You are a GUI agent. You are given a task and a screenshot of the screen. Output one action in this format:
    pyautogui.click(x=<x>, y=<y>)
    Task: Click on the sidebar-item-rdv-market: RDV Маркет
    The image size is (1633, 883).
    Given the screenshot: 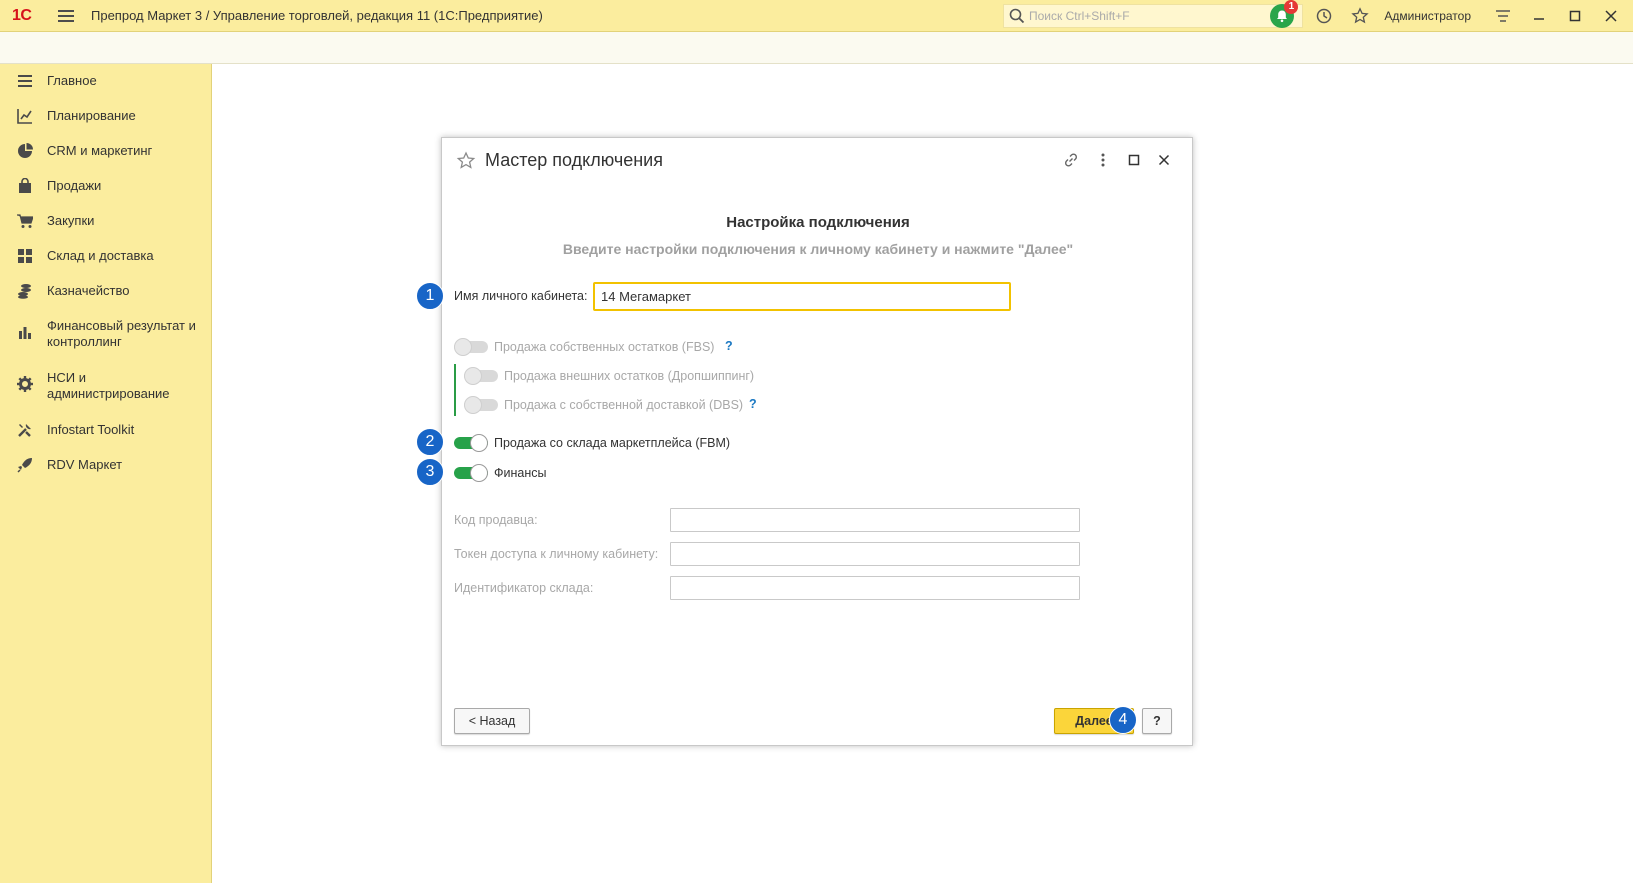 What is the action you would take?
    pyautogui.click(x=106, y=465)
    